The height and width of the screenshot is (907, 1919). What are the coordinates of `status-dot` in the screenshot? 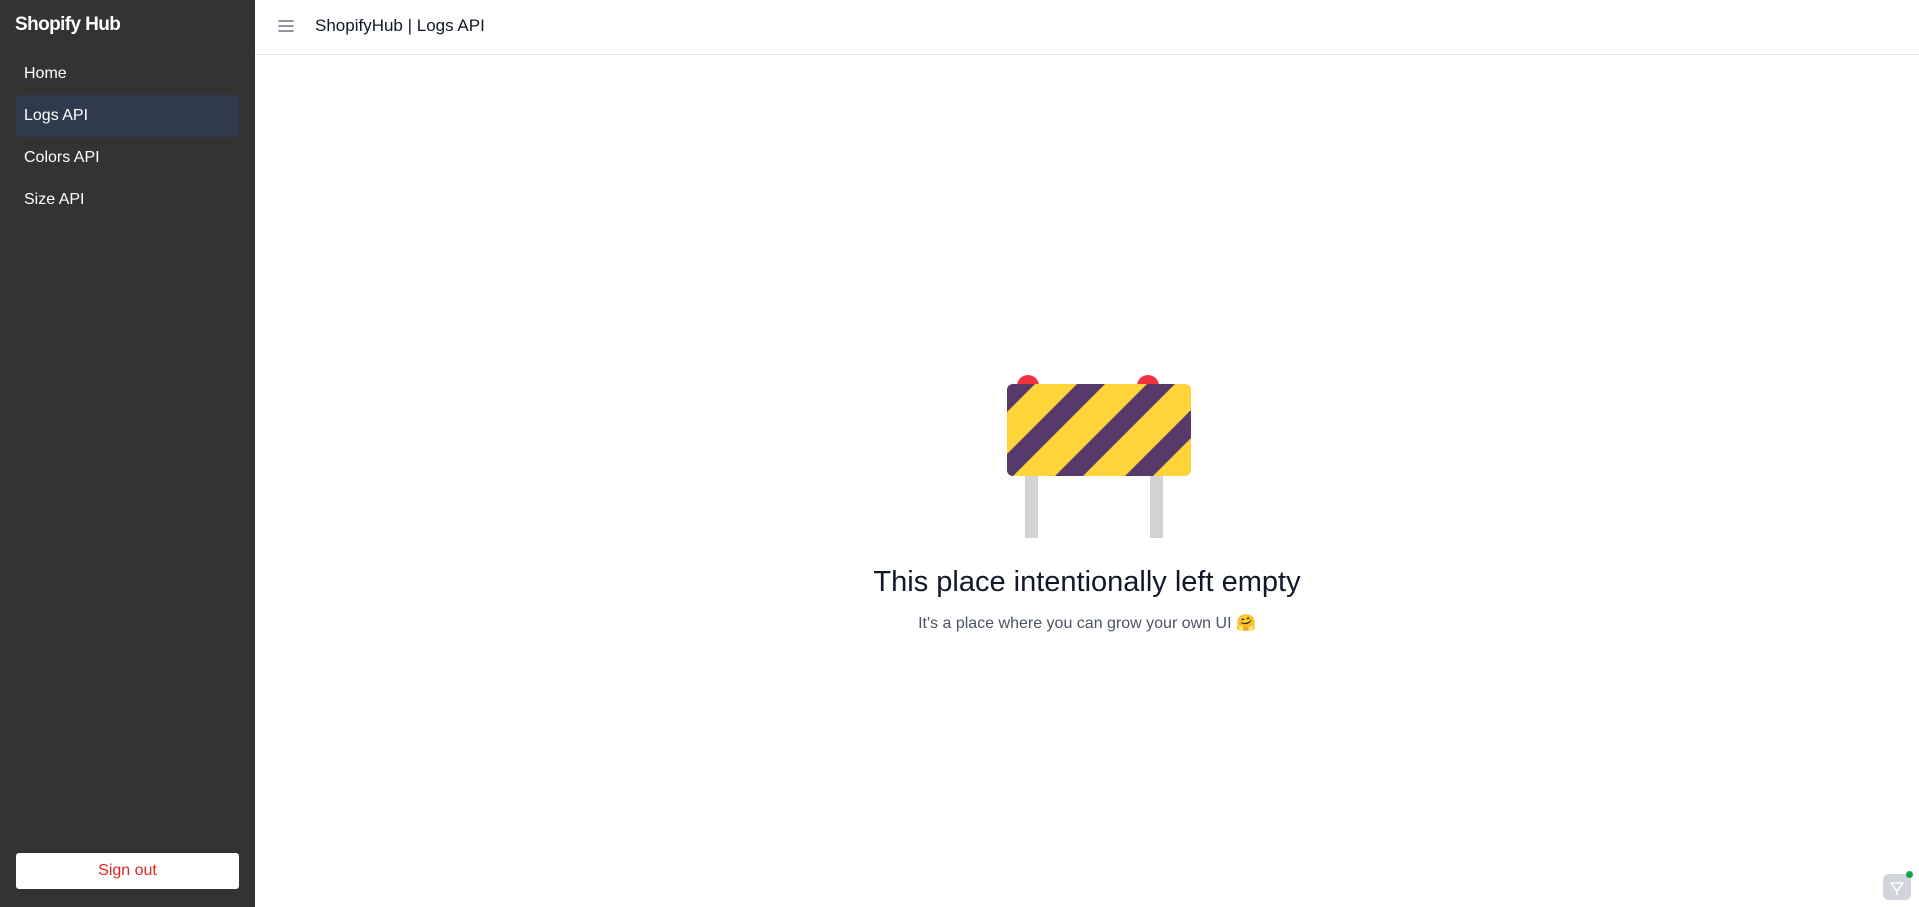 It's located at (1909, 874).